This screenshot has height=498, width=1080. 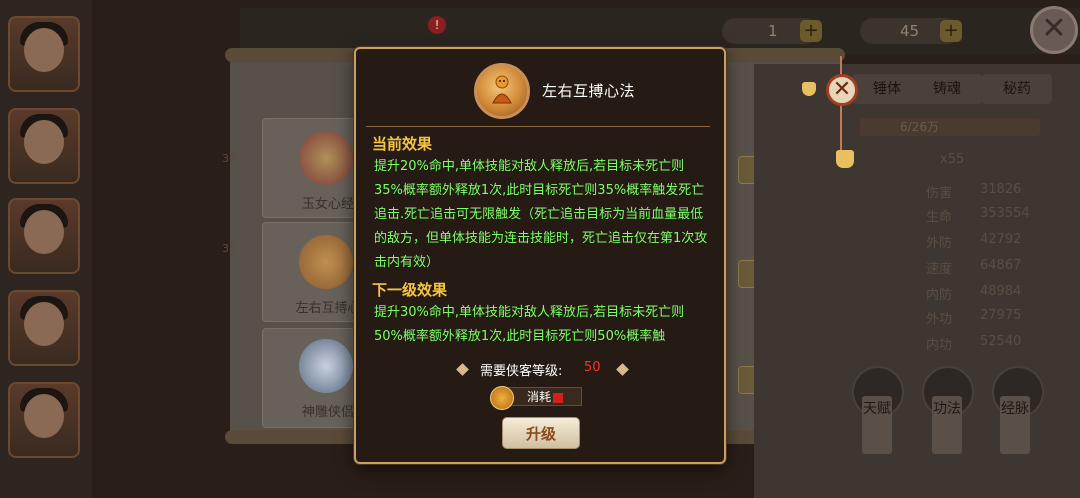 What do you see at coordinates (974, 293) in the screenshot?
I see `stat-row: 内防 48984` at bounding box center [974, 293].